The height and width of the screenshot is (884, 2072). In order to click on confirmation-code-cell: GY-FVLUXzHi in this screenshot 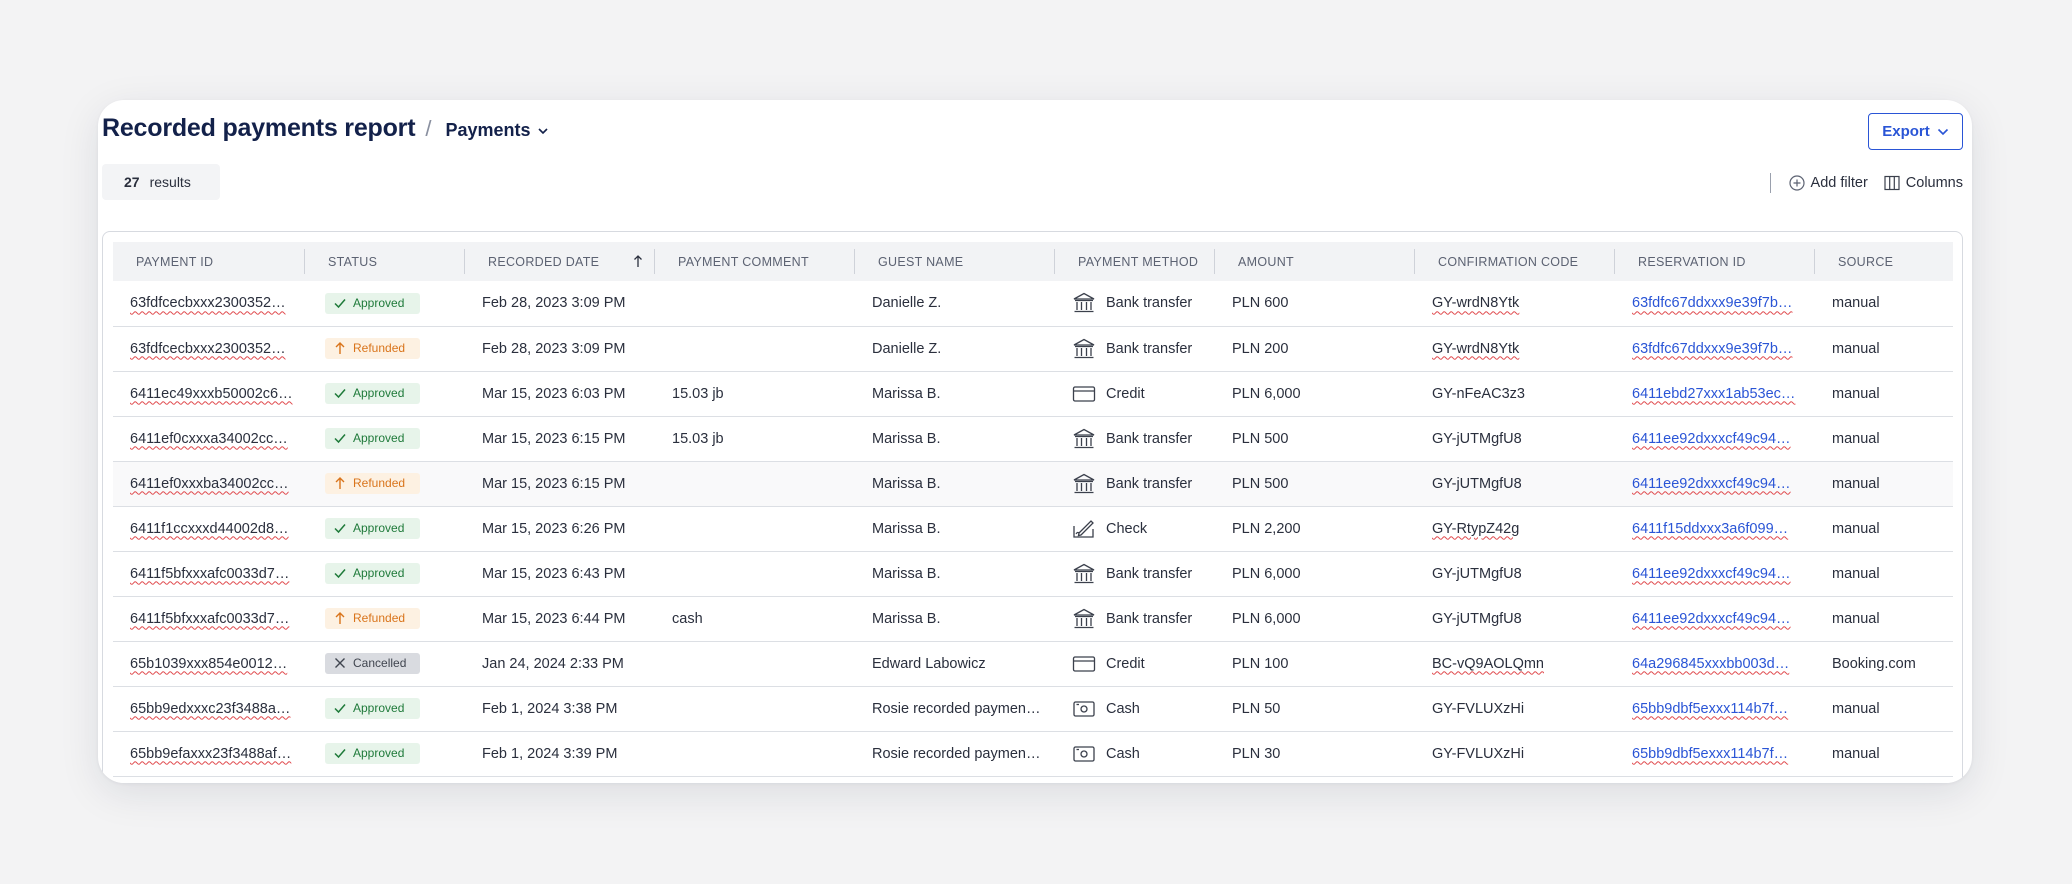, I will do `click(1515, 708)`.